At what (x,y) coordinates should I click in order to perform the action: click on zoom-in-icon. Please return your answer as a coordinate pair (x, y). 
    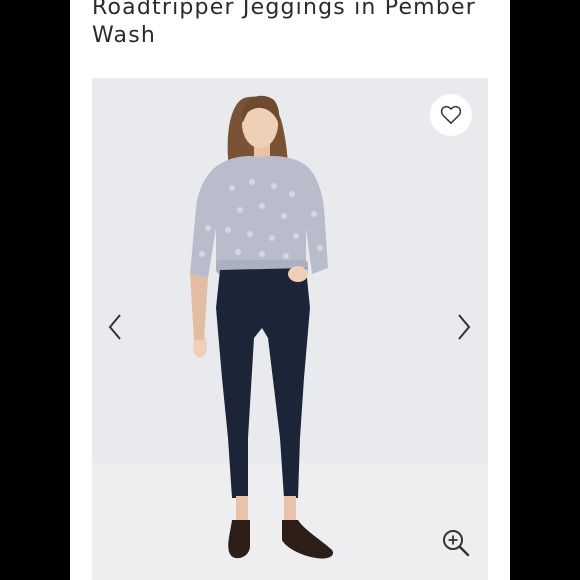
    Looking at the image, I should click on (456, 543).